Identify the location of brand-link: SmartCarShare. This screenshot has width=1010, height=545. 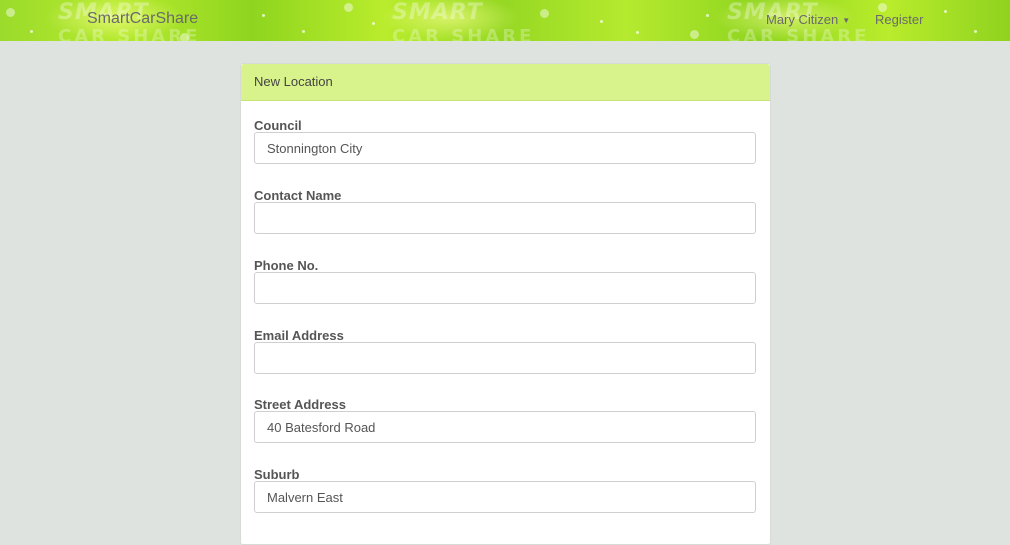
(142, 19).